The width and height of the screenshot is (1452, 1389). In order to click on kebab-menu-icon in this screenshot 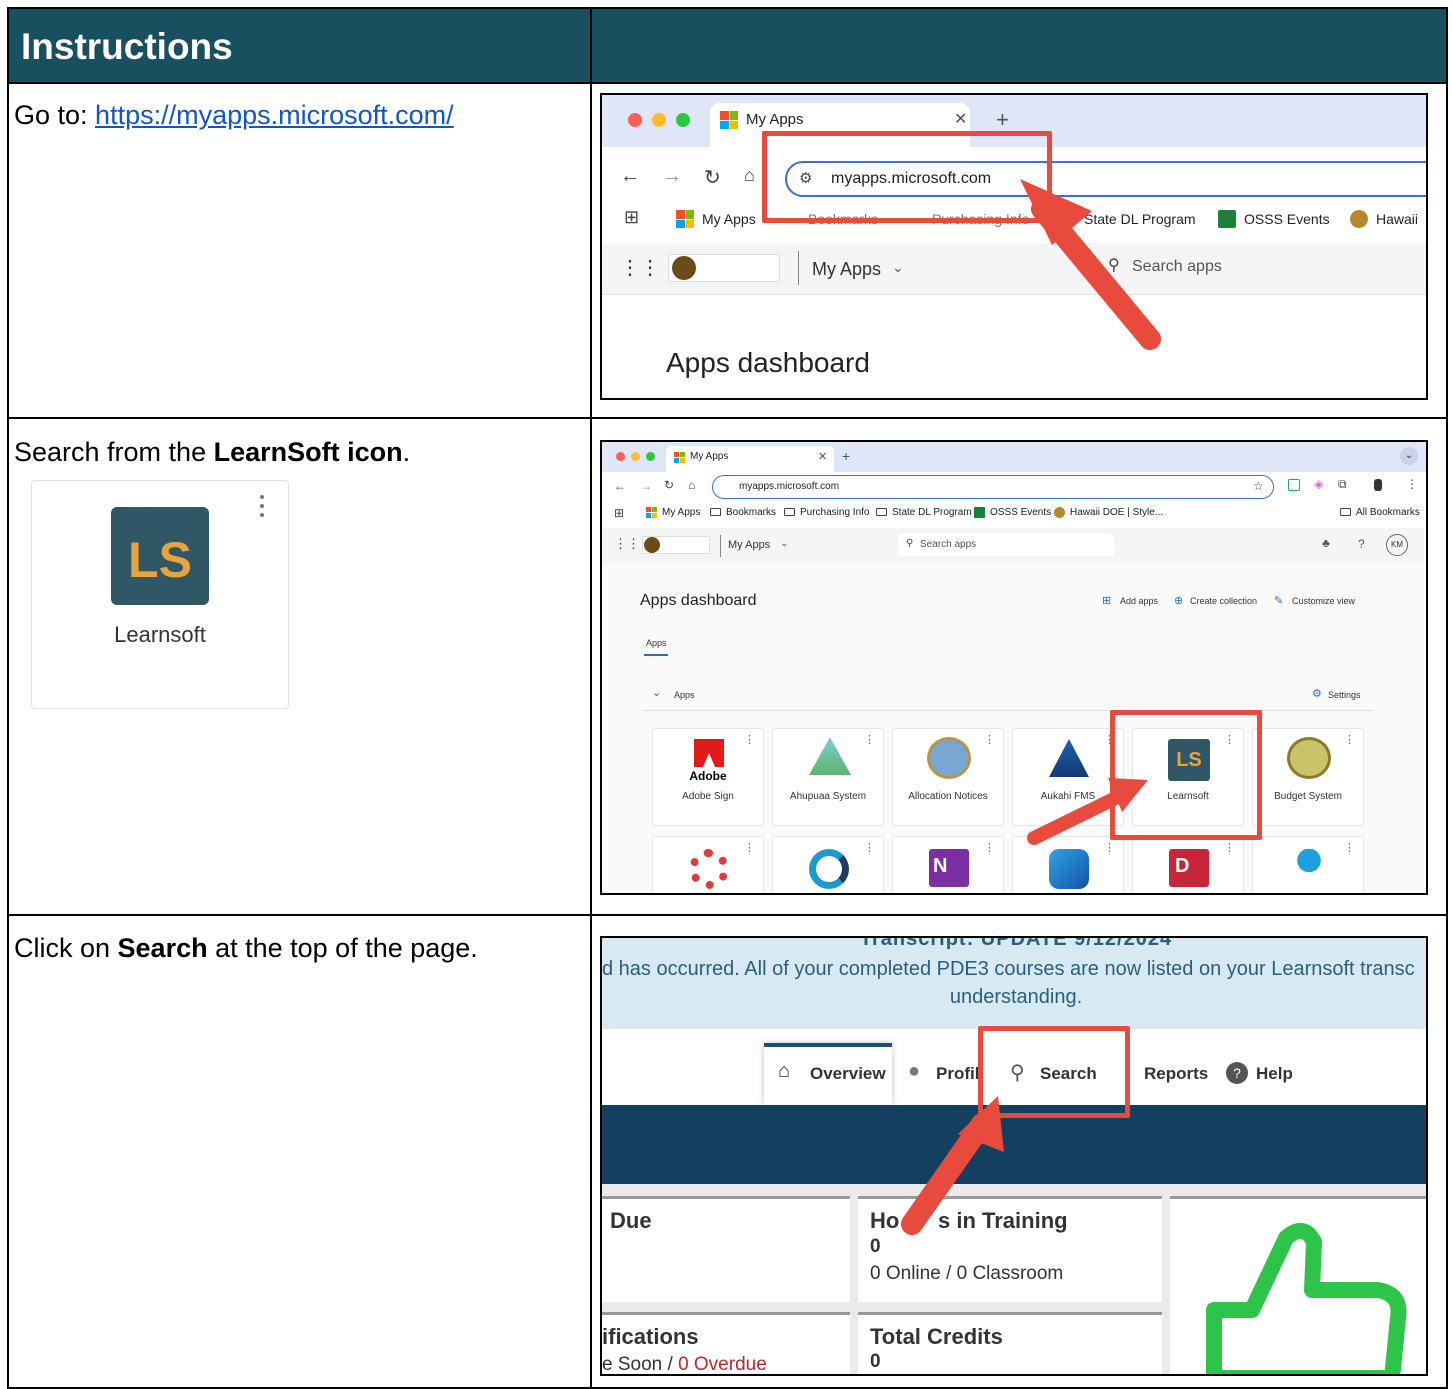, I will do `click(262, 506)`.